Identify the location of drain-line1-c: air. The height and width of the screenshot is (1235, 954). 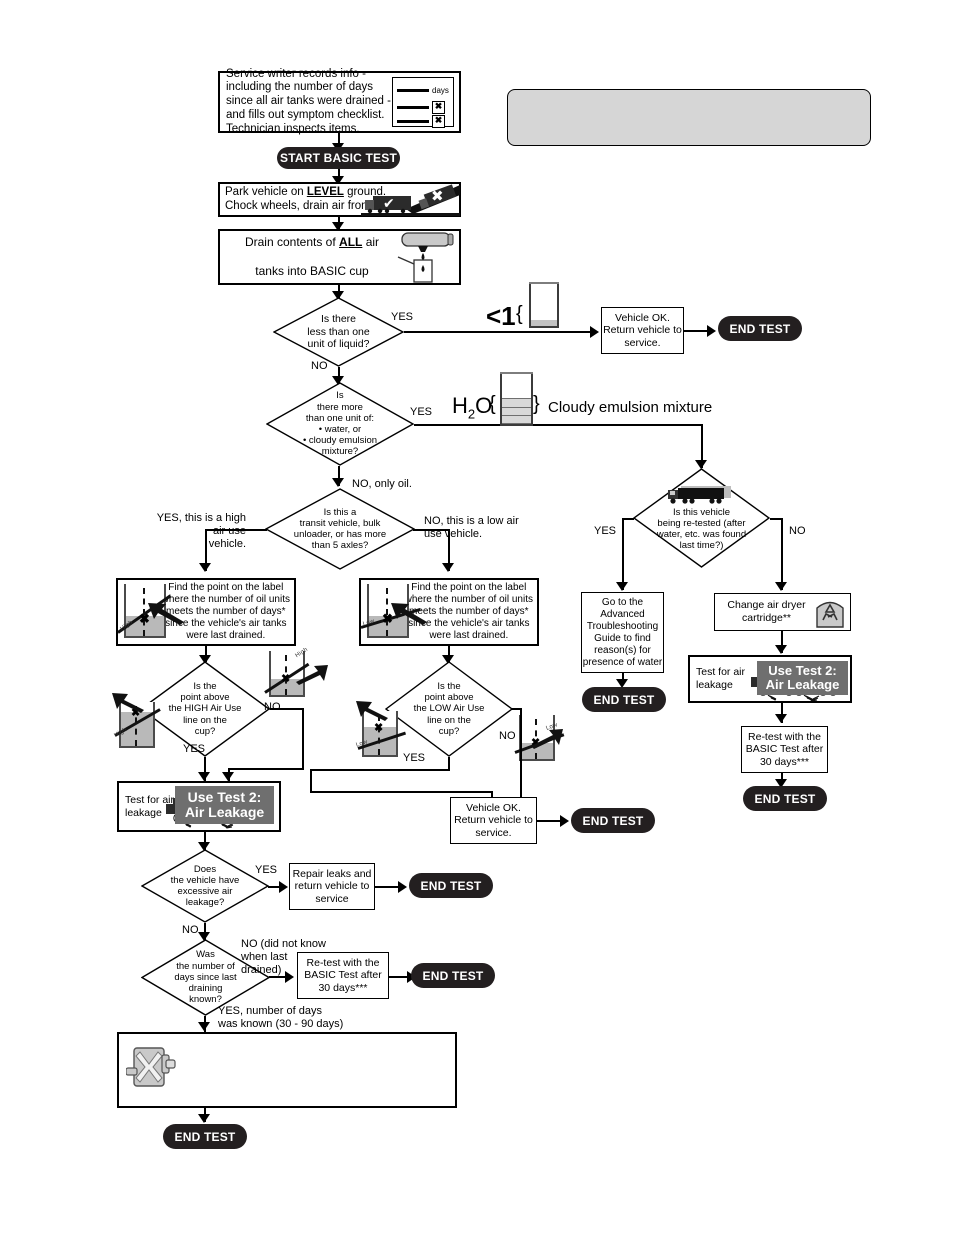
(371, 242).